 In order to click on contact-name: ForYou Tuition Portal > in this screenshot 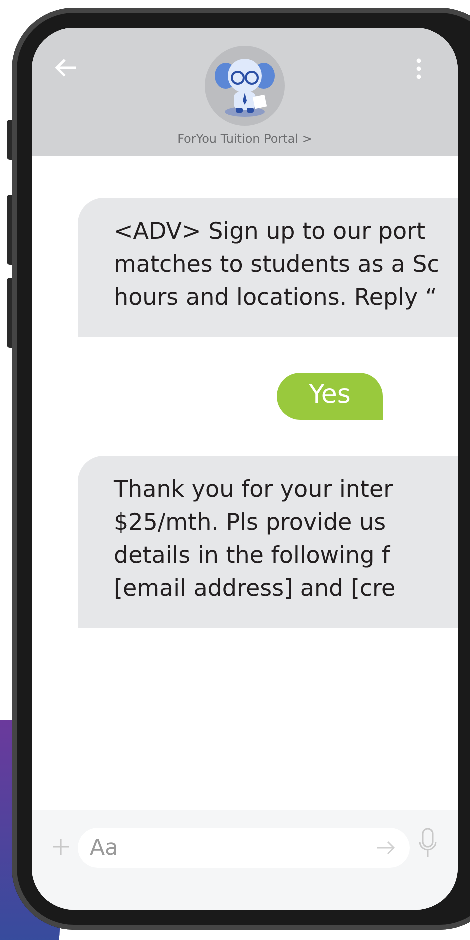, I will do `click(245, 139)`.